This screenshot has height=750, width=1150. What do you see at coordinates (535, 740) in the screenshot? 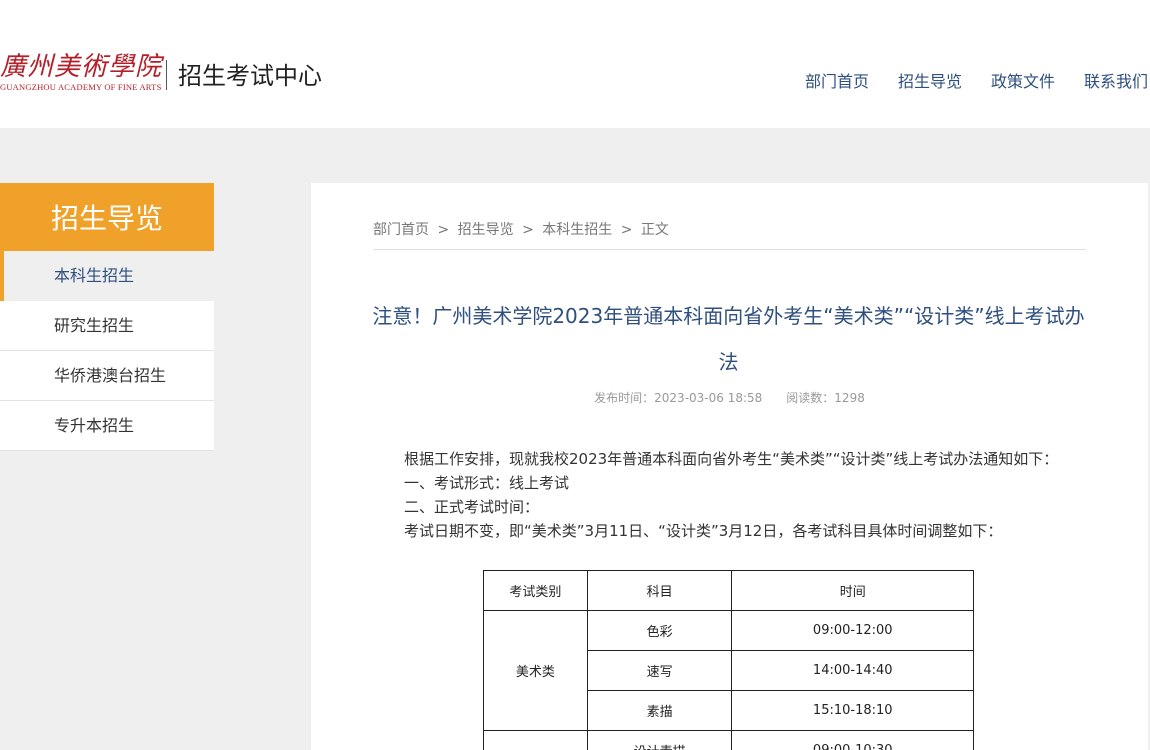
I see `table-cell-category` at bounding box center [535, 740].